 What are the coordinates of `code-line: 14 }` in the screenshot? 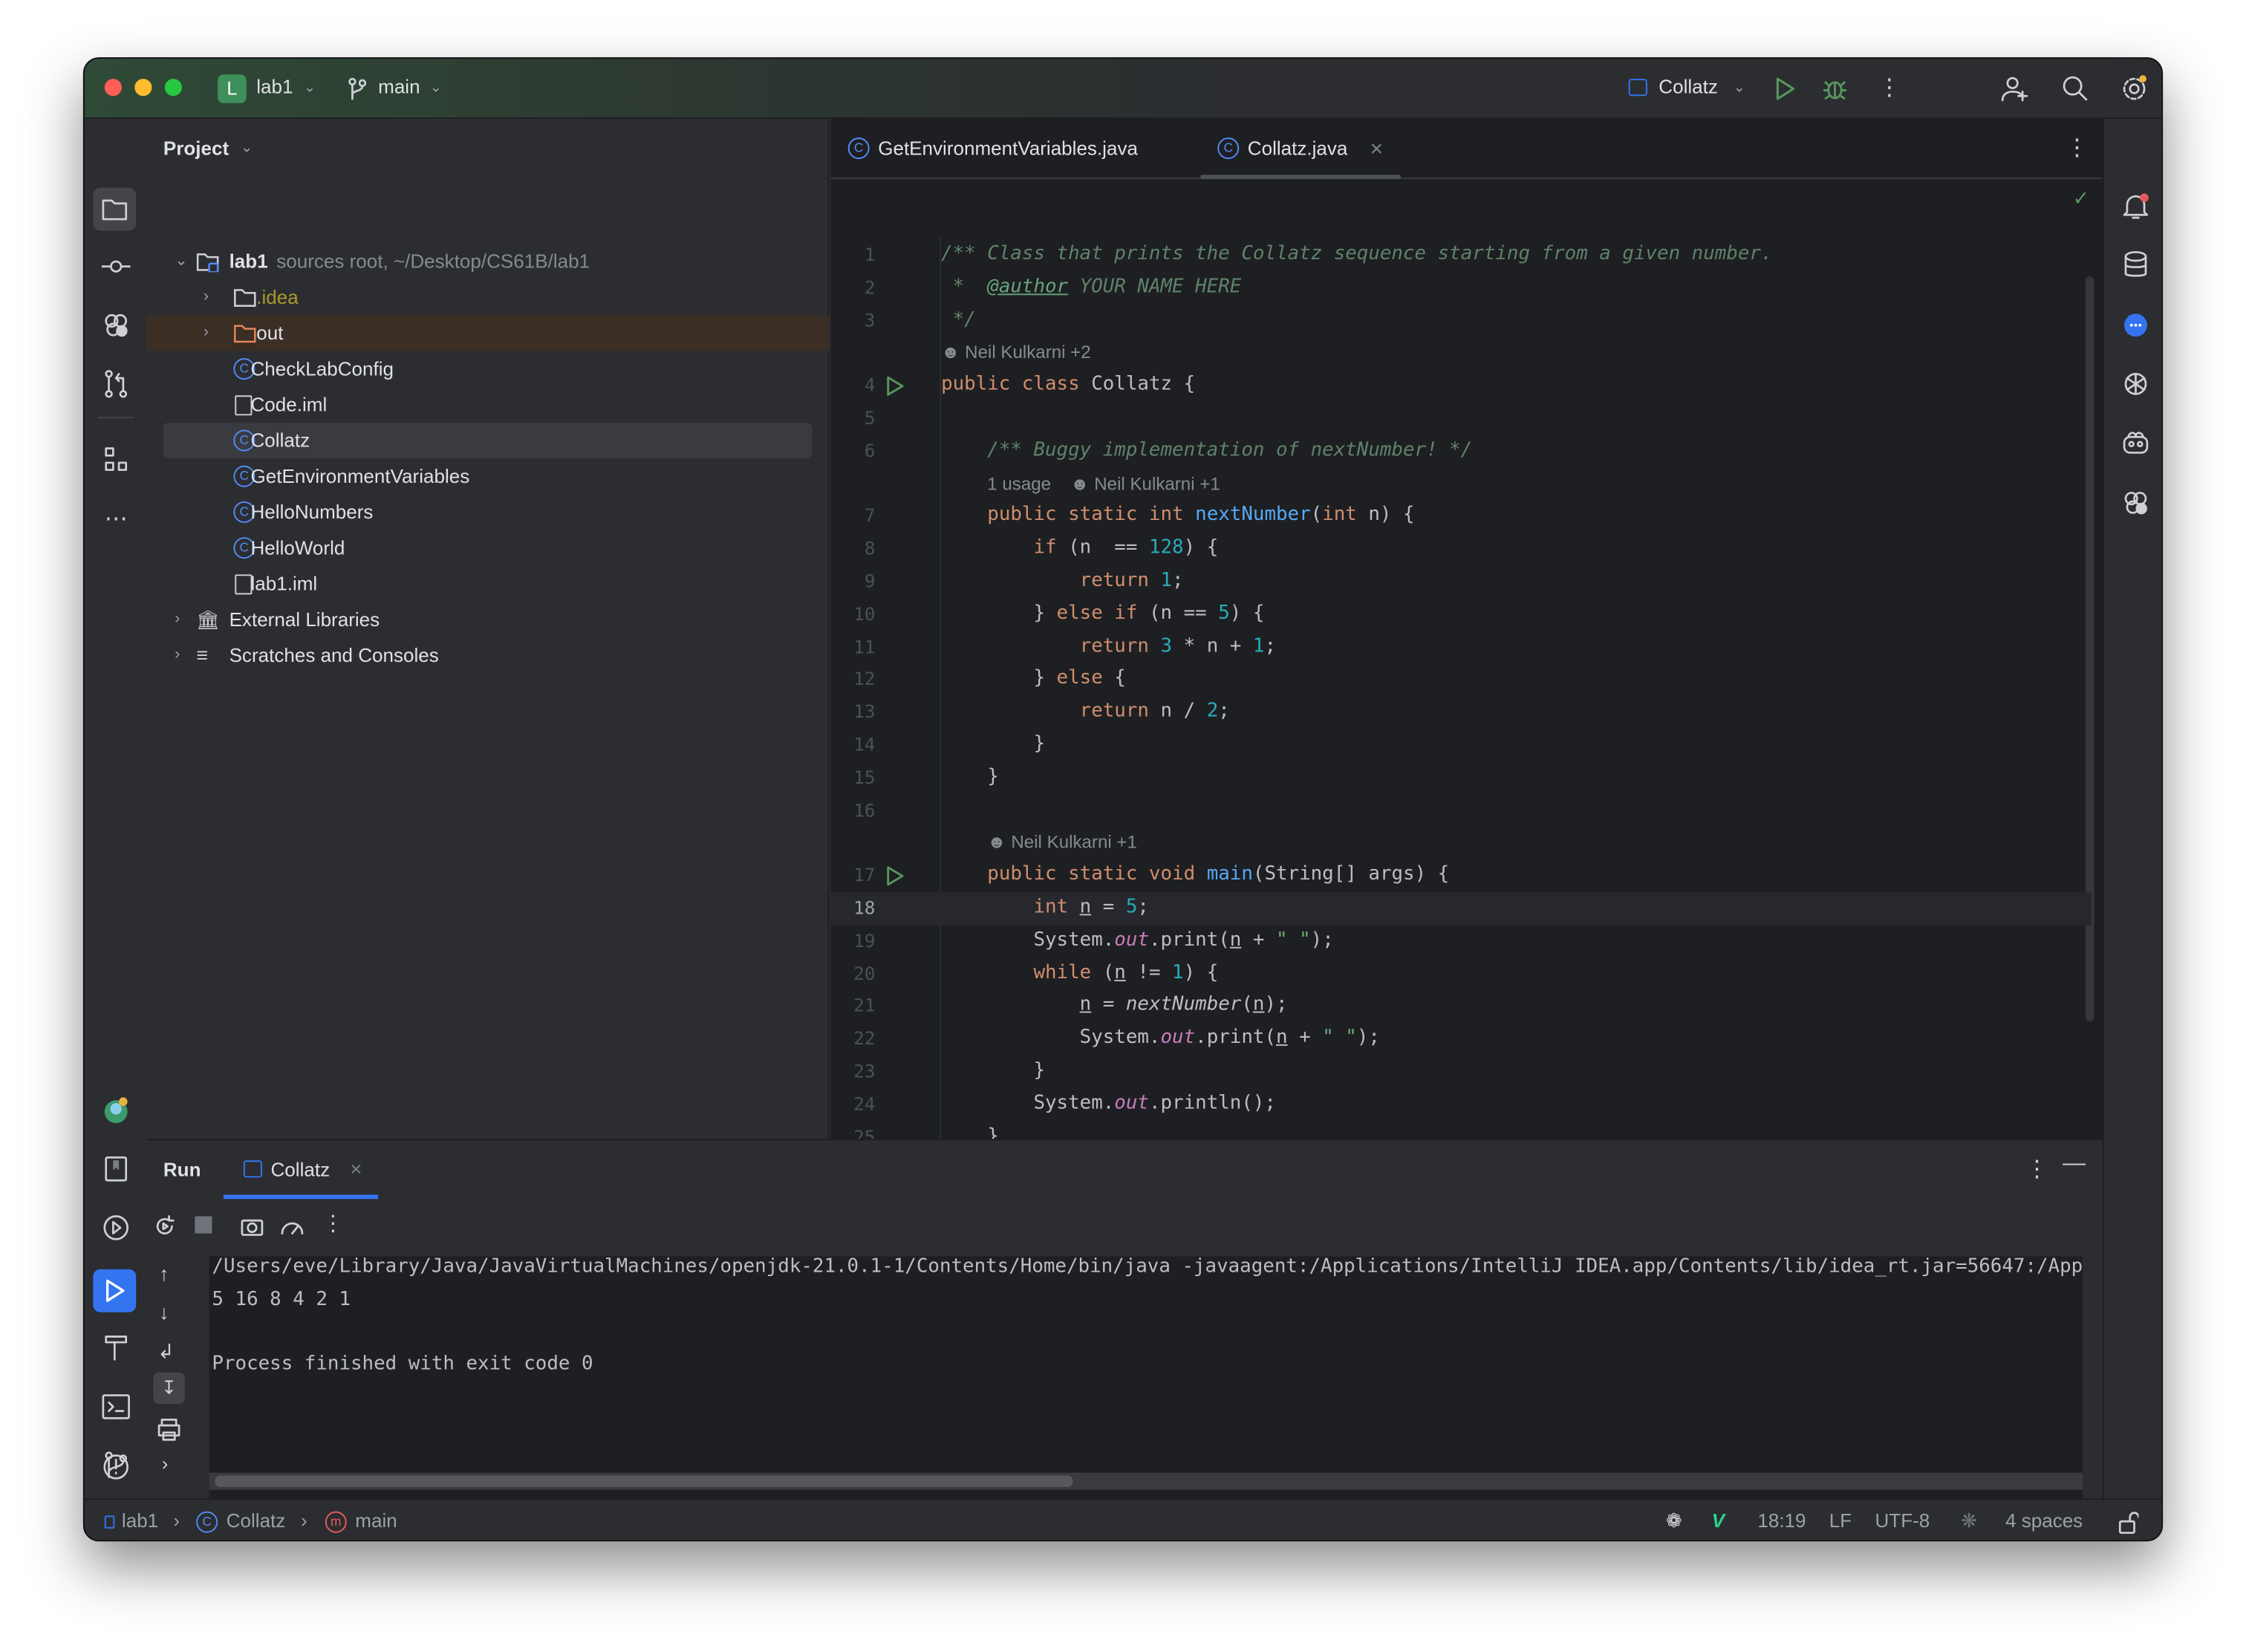 It's located at (1461, 746).